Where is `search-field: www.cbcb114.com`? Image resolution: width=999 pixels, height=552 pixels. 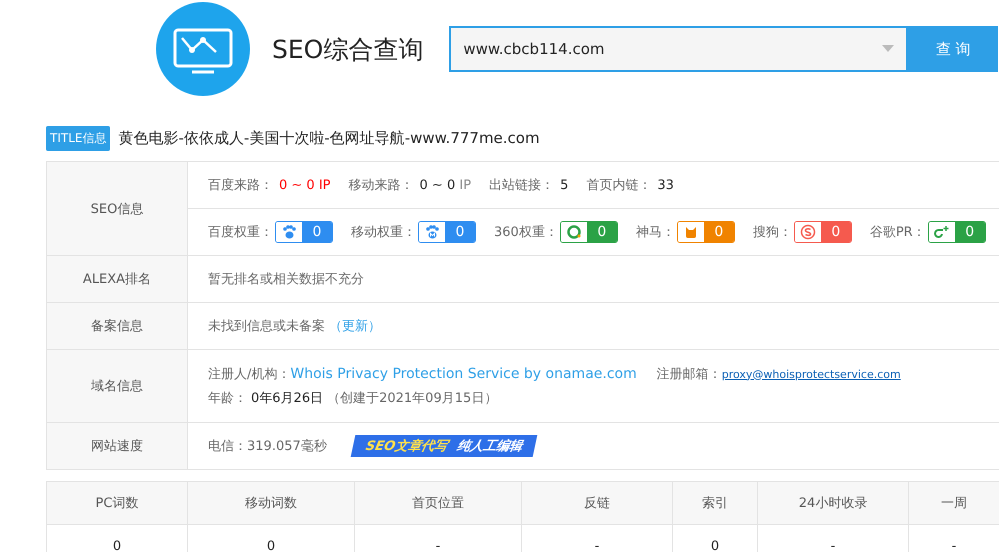 search-field: www.cbcb114.com is located at coordinates (678, 49).